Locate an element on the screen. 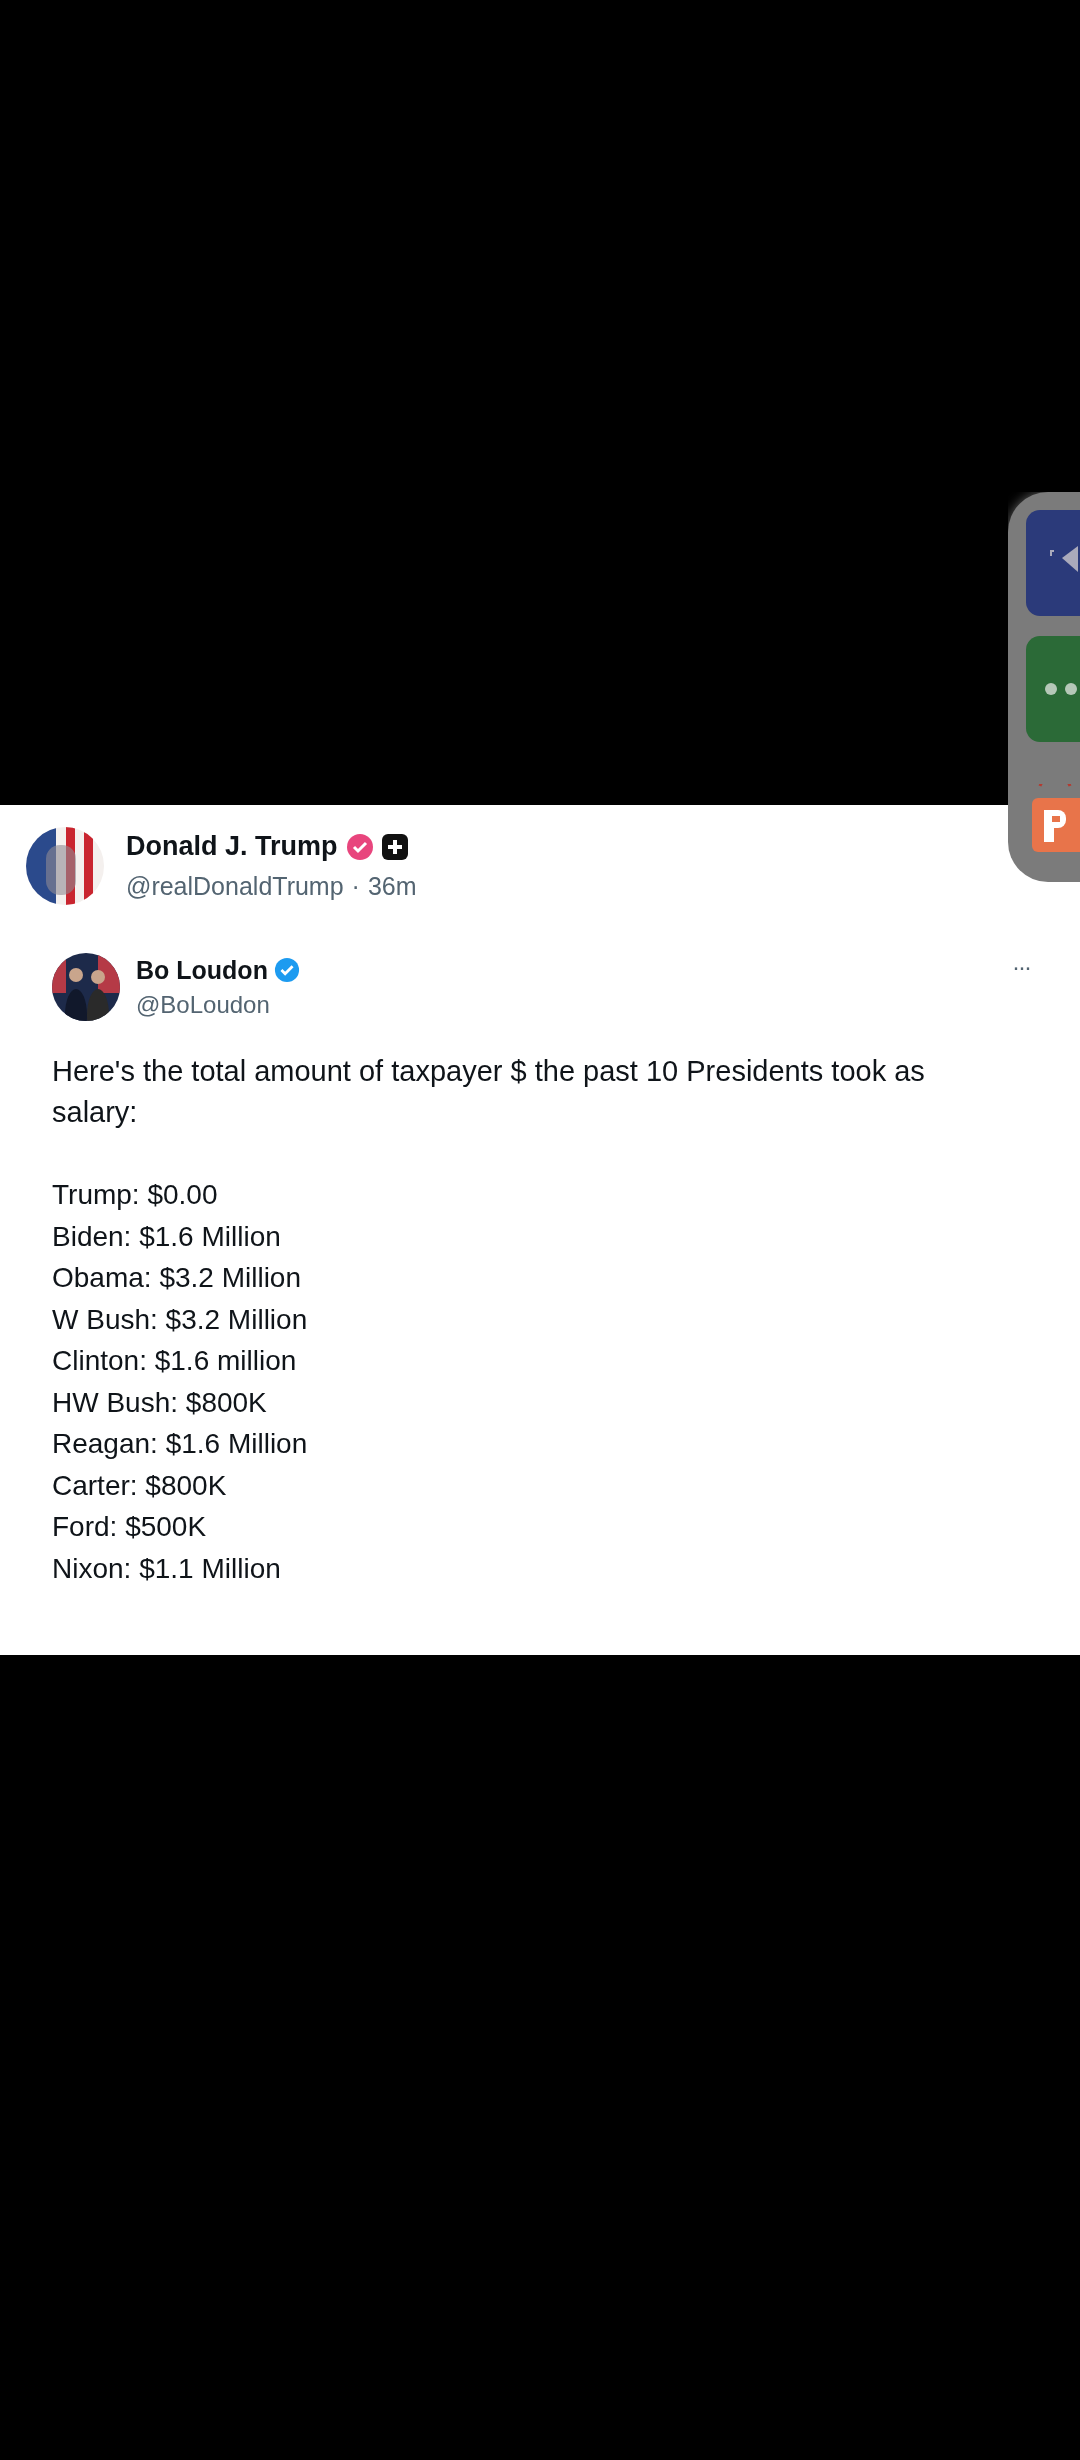 The width and height of the screenshot is (1080, 2460). salary-line: Reagan: $1.6 Million is located at coordinates (180, 1444).